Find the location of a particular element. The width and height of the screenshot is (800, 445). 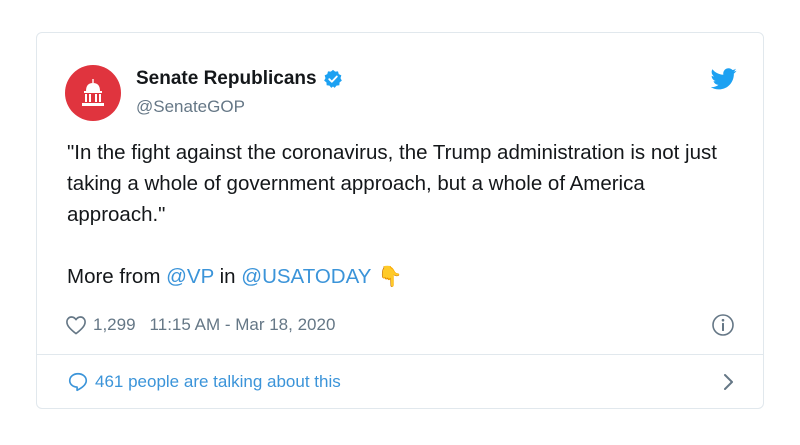

verified-badge-icon is located at coordinates (332, 78).